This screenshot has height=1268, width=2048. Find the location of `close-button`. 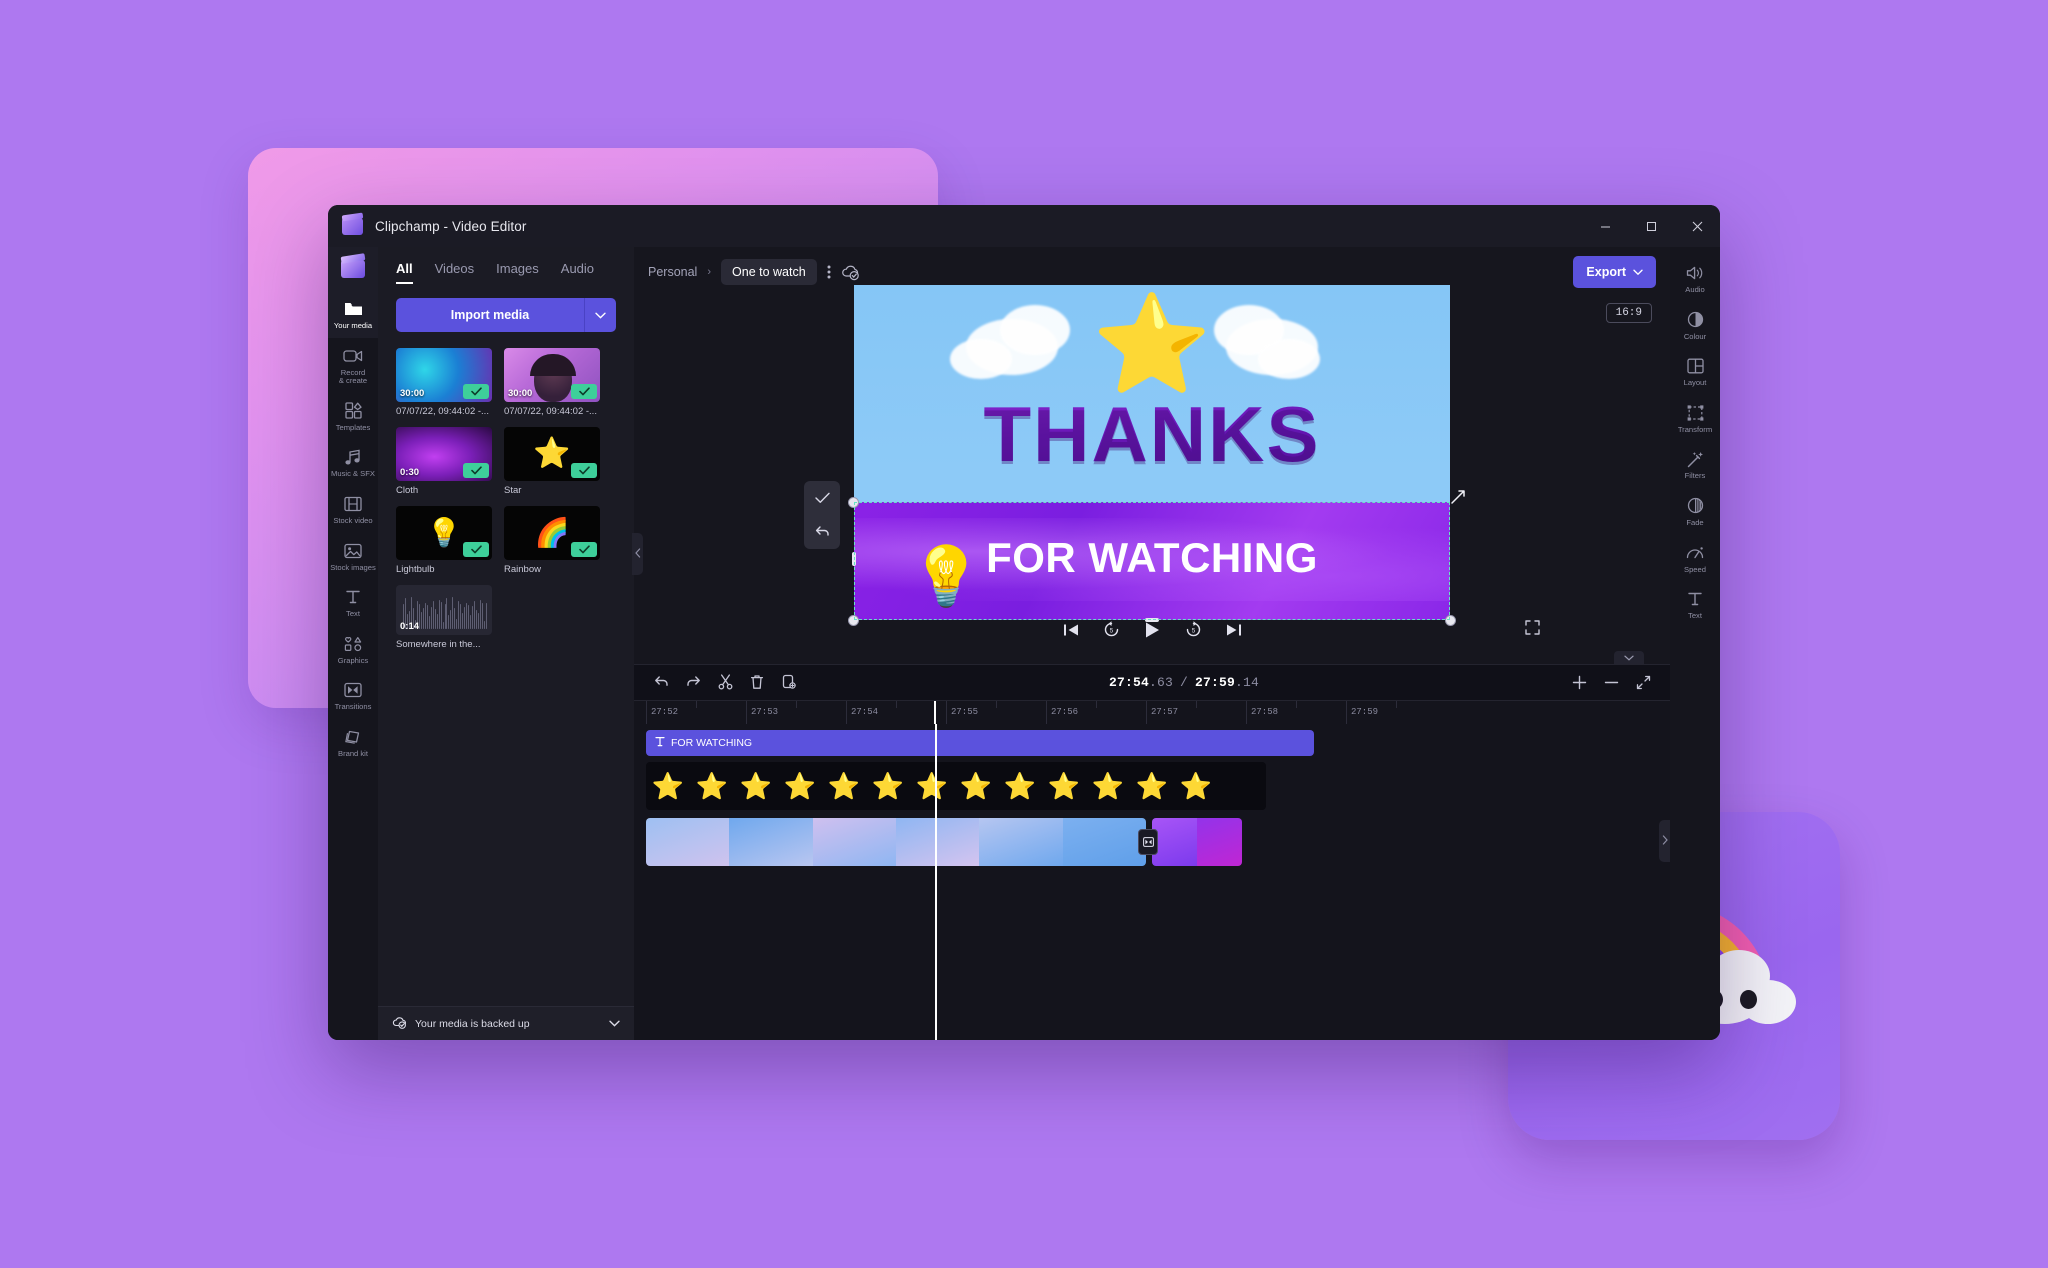

close-button is located at coordinates (1697, 226).